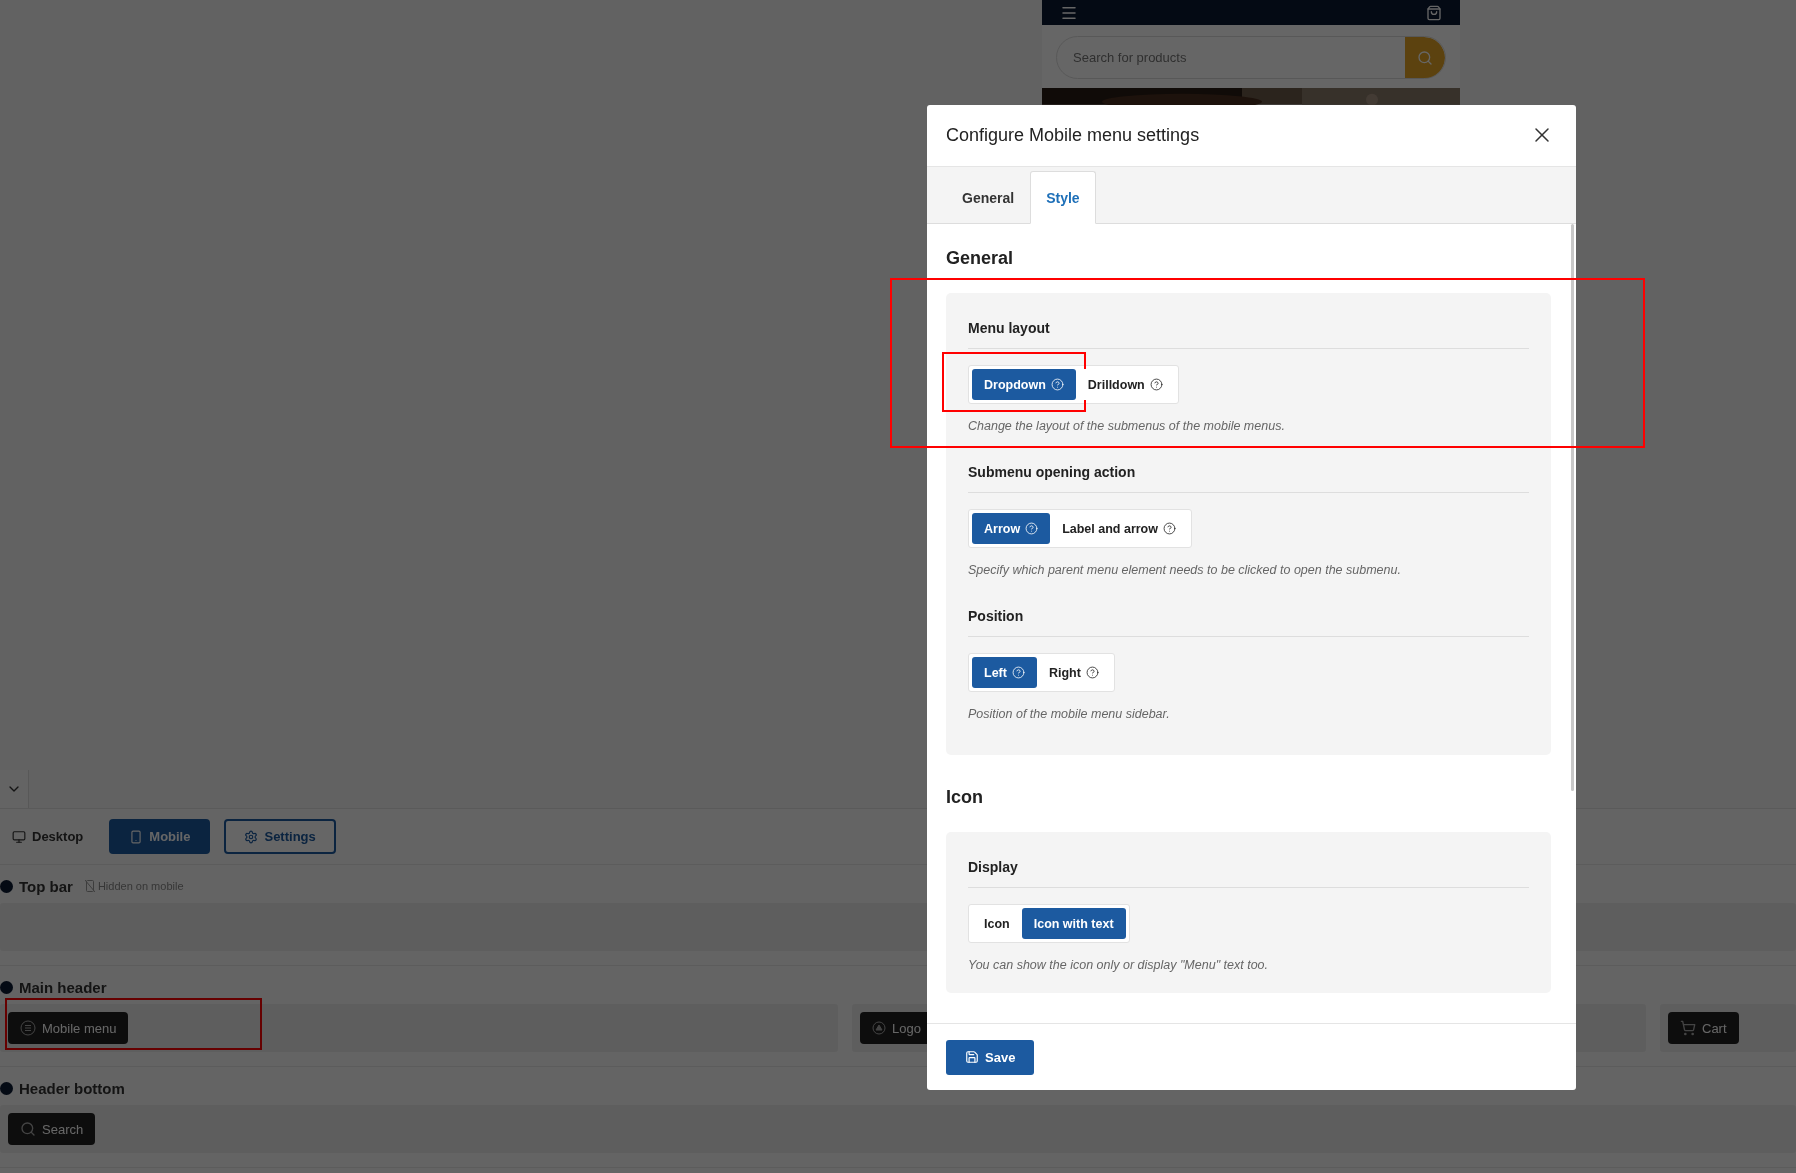 Image resolution: width=1796 pixels, height=1173 pixels. Describe the element at coordinates (1073, 135) in the screenshot. I see `dialog-title: Configure Mobile menu settings` at that location.